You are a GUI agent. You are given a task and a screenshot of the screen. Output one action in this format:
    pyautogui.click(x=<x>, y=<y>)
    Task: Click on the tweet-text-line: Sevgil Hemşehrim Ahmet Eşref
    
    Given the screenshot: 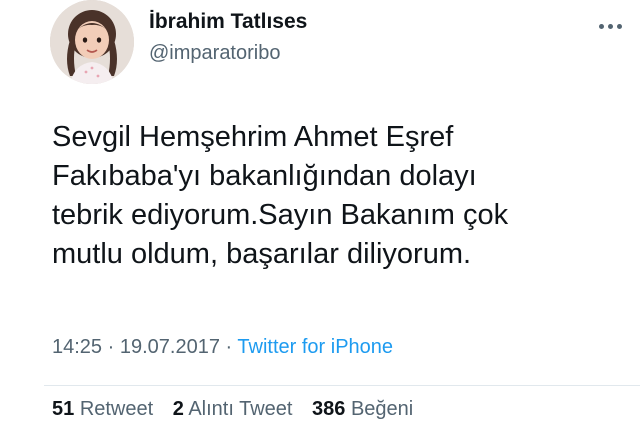 What is the action you would take?
    pyautogui.click(x=253, y=137)
    